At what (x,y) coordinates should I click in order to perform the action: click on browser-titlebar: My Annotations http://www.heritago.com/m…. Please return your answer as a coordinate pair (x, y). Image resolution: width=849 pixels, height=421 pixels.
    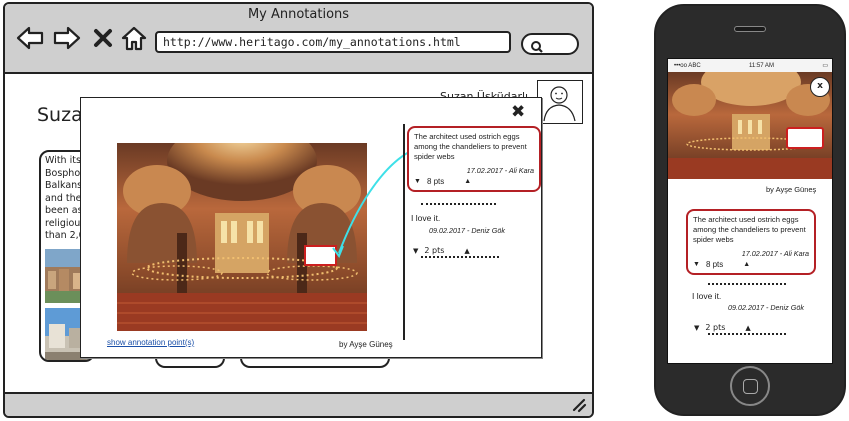
    Looking at the image, I should click on (298, 39).